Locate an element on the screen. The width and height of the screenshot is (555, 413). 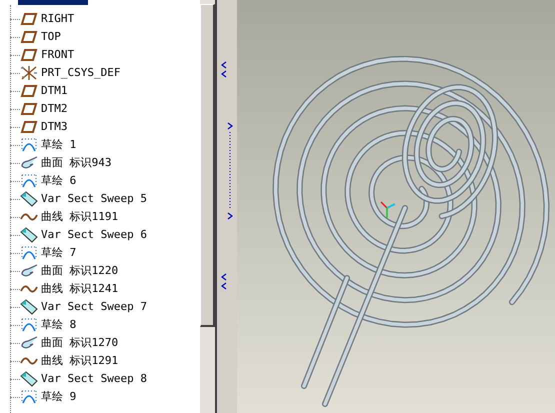
tree-item: 曲面 标识1270 is located at coordinates (69, 343).